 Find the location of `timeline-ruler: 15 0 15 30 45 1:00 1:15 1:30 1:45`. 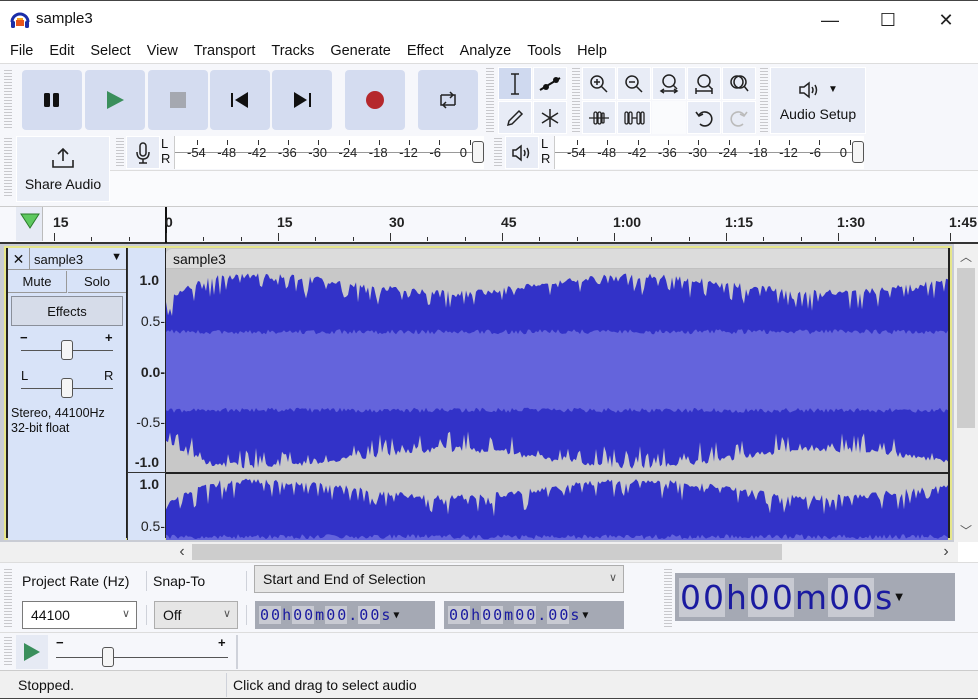

timeline-ruler: 15 0 15 30 45 1:00 1:15 1:30 1:45 is located at coordinates (489, 225).